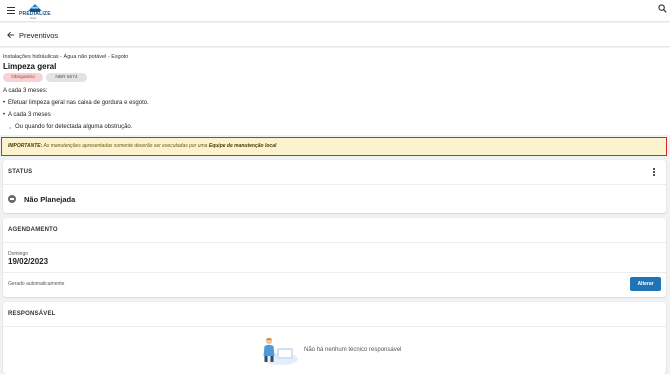 The width and height of the screenshot is (670, 374). I want to click on schedule-date: 19/02/2023, so click(28, 261).